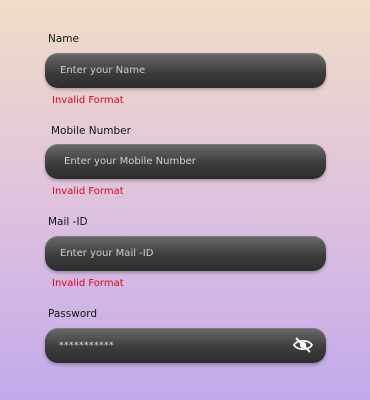 This screenshot has width=370, height=400. I want to click on mail-field, so click(185, 253).